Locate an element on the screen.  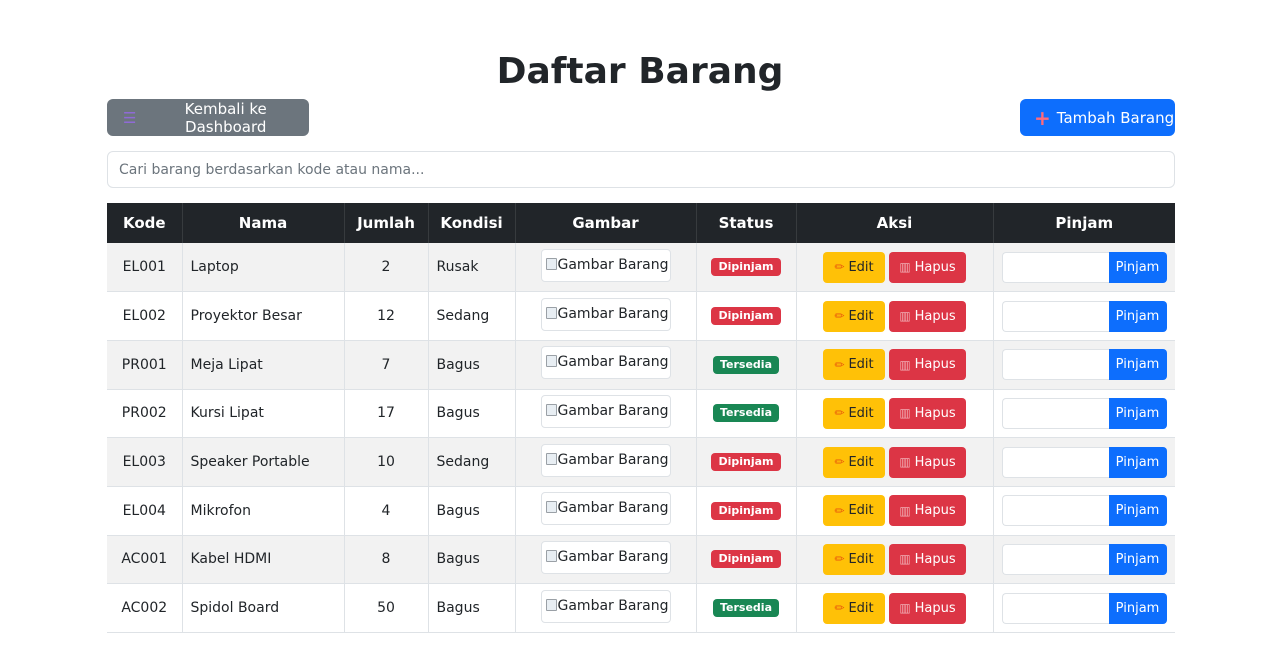
broken-image-icon is located at coordinates (551, 507).